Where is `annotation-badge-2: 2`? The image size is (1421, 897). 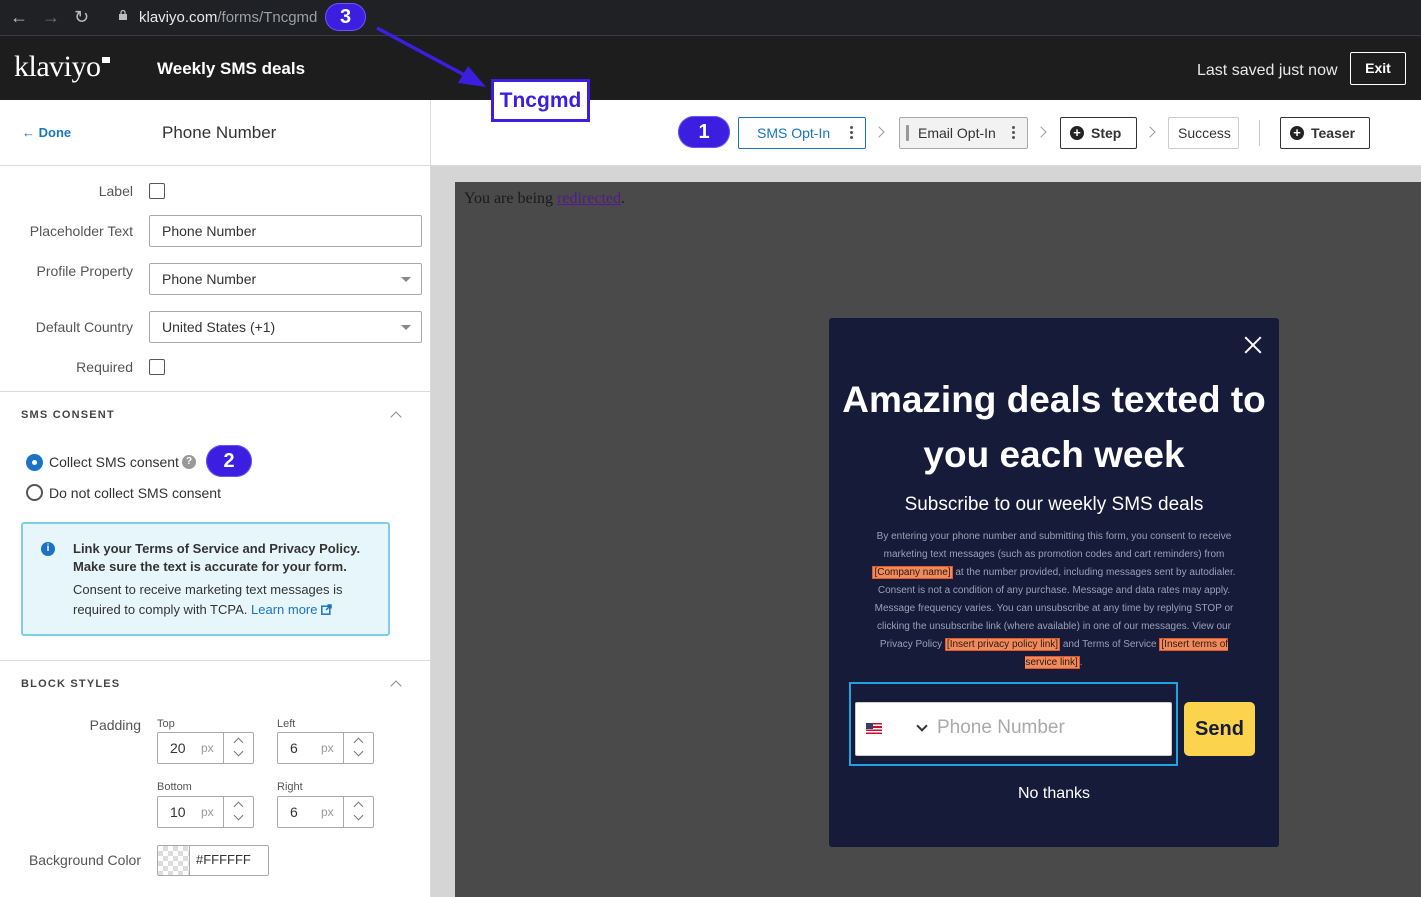
annotation-badge-2: 2 is located at coordinates (229, 461).